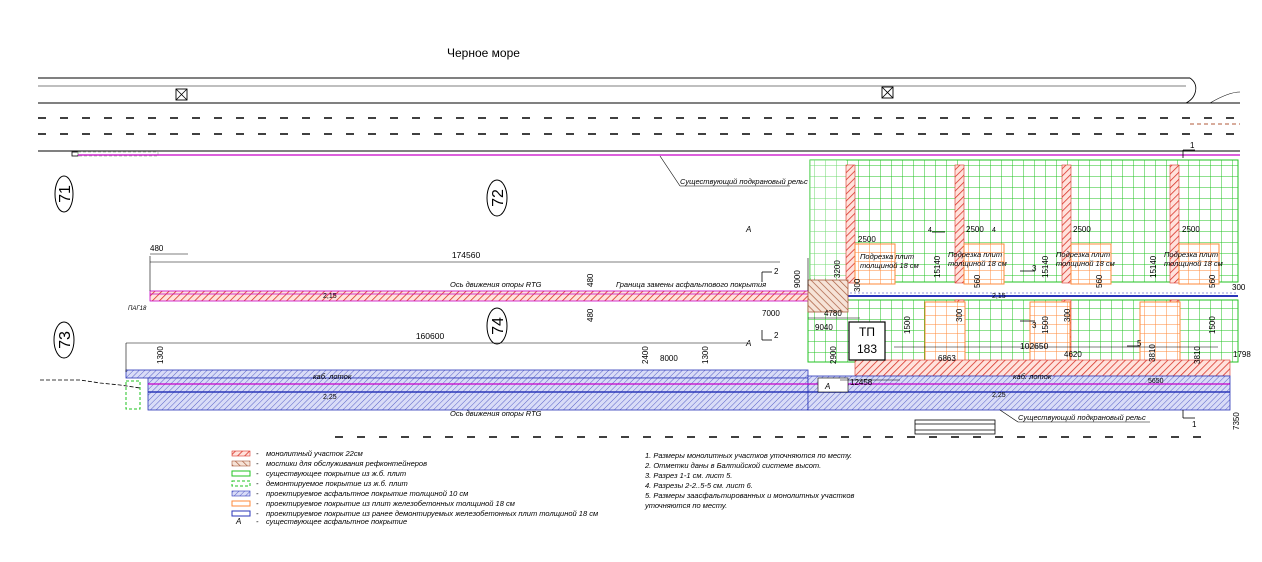 The image size is (1262, 562). I want to click on legend-swatch-reused-slabs, so click(241, 513).